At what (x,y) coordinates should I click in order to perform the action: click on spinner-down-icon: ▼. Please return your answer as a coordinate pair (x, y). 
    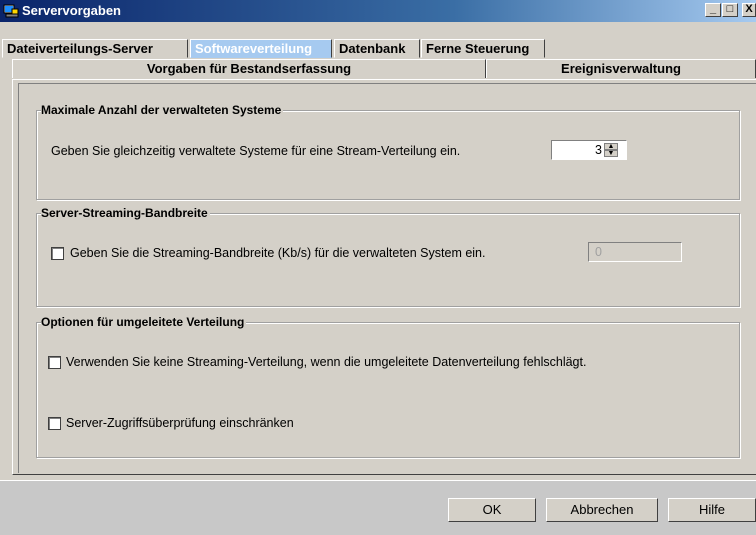
    Looking at the image, I should click on (611, 153).